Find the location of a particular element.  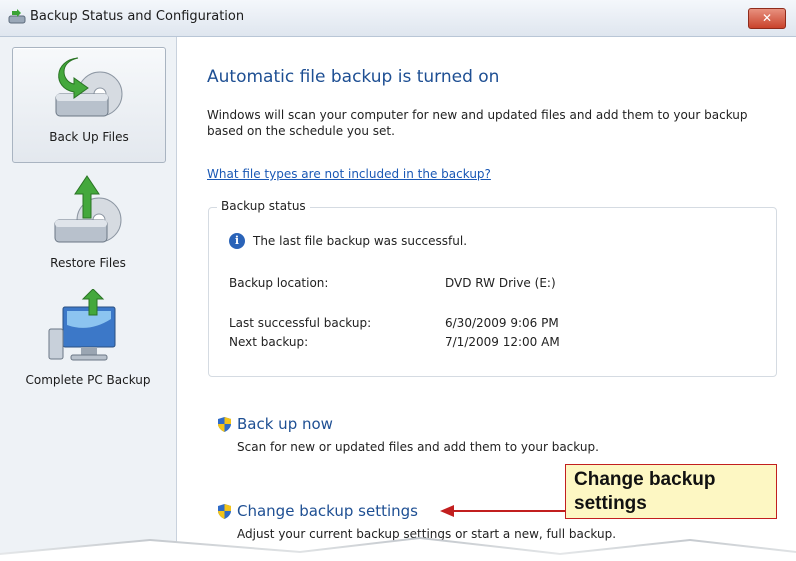

torn-edge is located at coordinates (398, 549).